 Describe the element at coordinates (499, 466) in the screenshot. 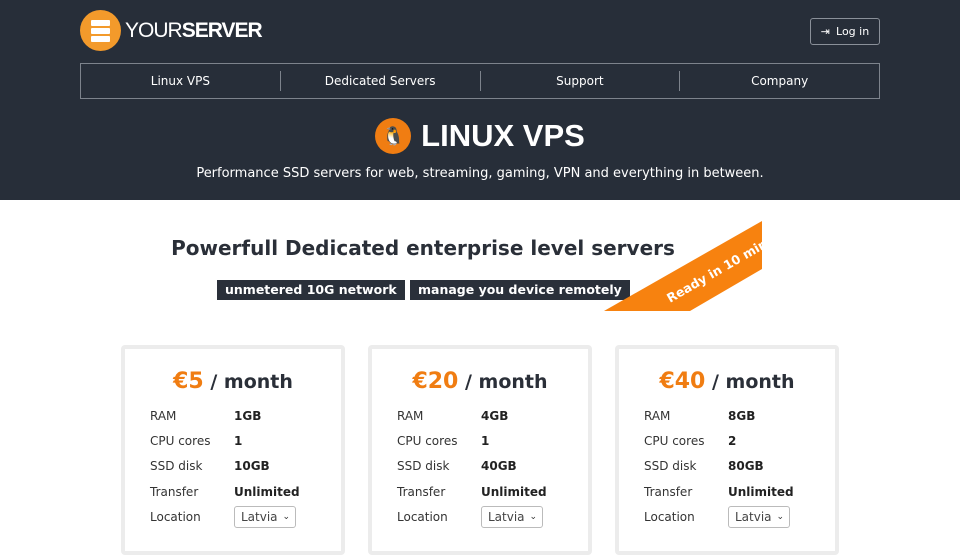

I see `spec-value: 40GB` at that location.